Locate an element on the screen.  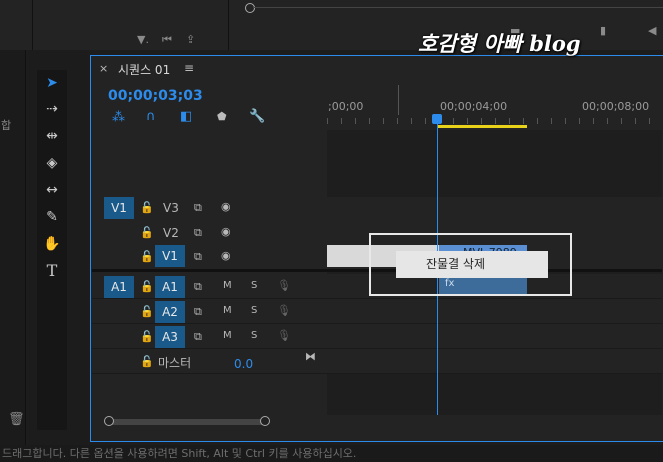
scroll-track is located at coordinates (458, 7).